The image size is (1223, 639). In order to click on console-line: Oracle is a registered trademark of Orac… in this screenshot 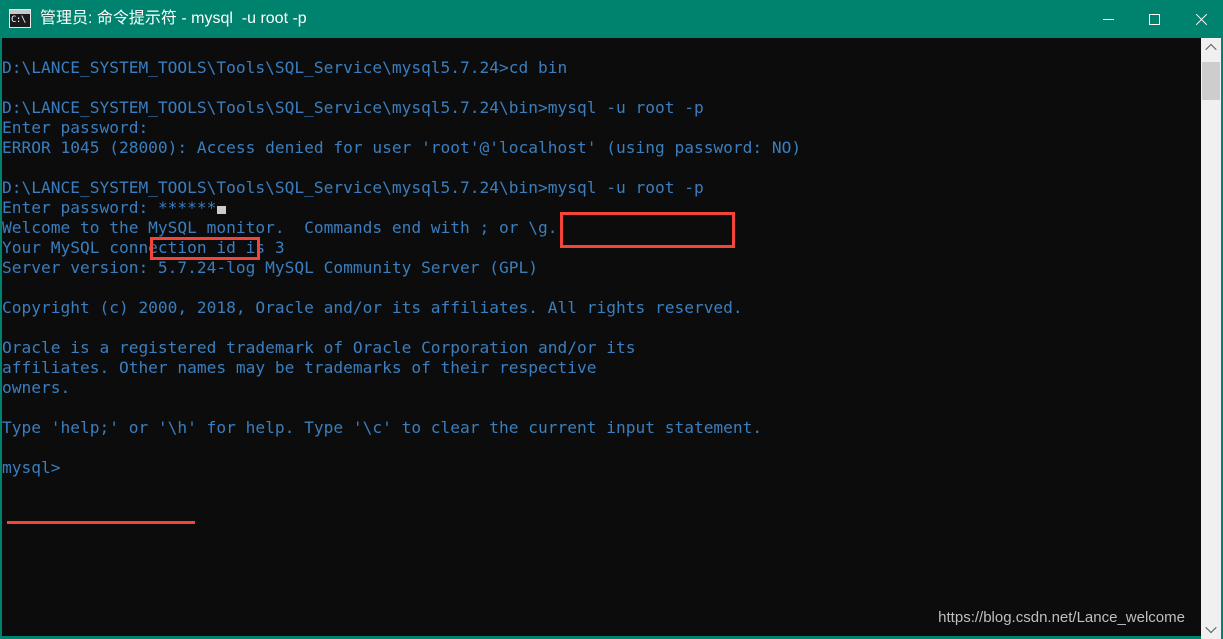, I will do `click(319, 347)`.